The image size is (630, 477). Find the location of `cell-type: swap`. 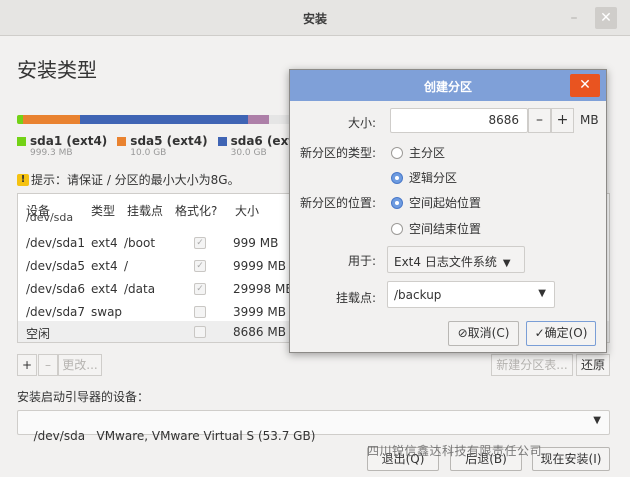

cell-type: swap is located at coordinates (107, 312).